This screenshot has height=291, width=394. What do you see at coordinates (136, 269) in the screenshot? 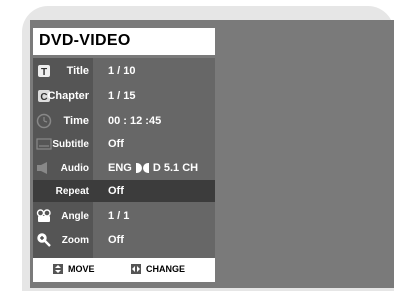
I see `left-right-arrows-icon` at bounding box center [136, 269].